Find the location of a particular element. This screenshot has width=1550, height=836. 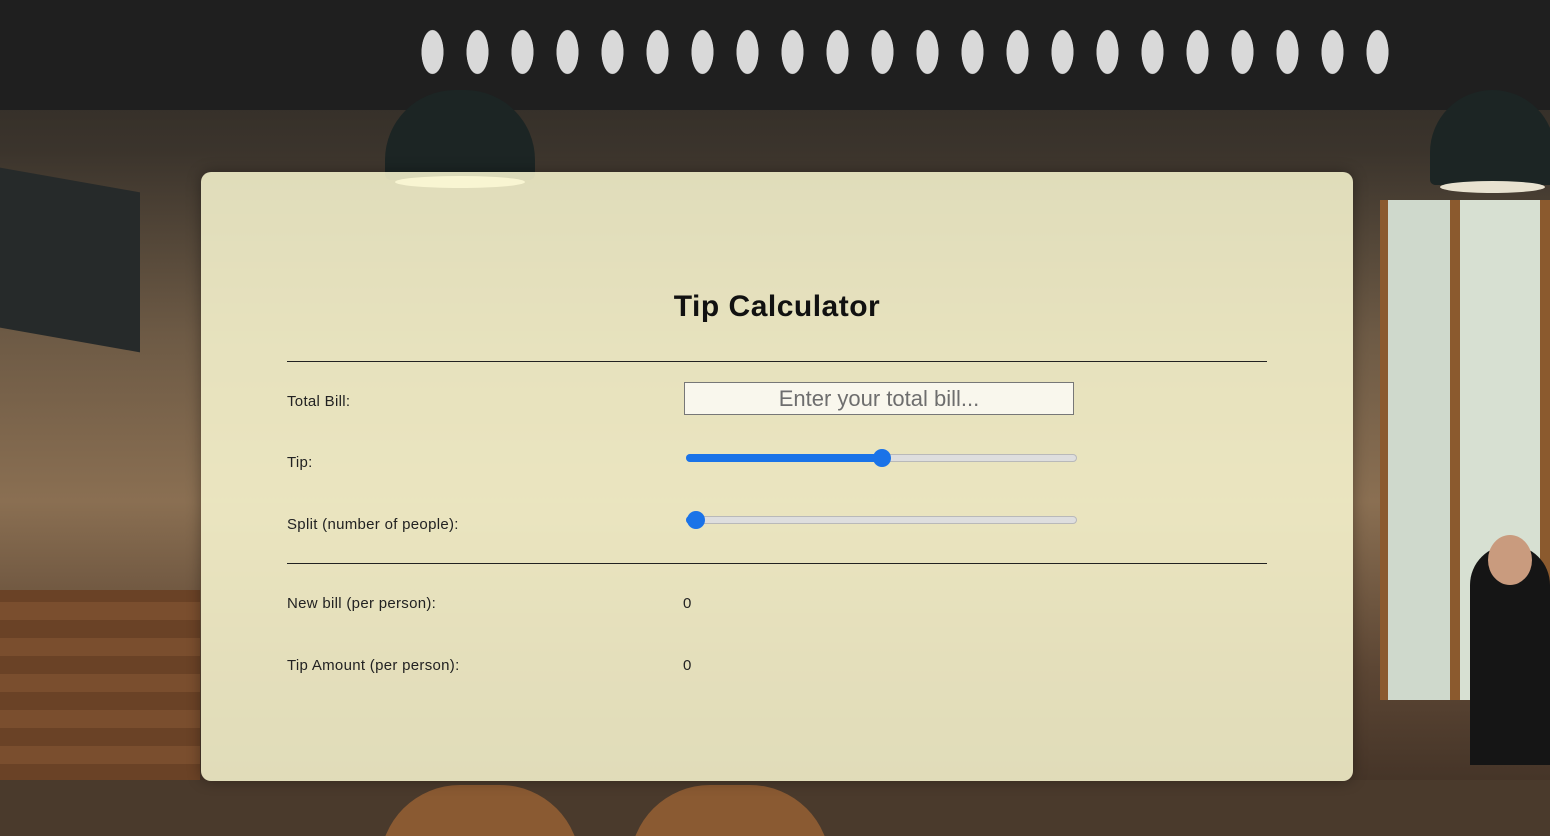

split-slider-track is located at coordinates (881, 520).